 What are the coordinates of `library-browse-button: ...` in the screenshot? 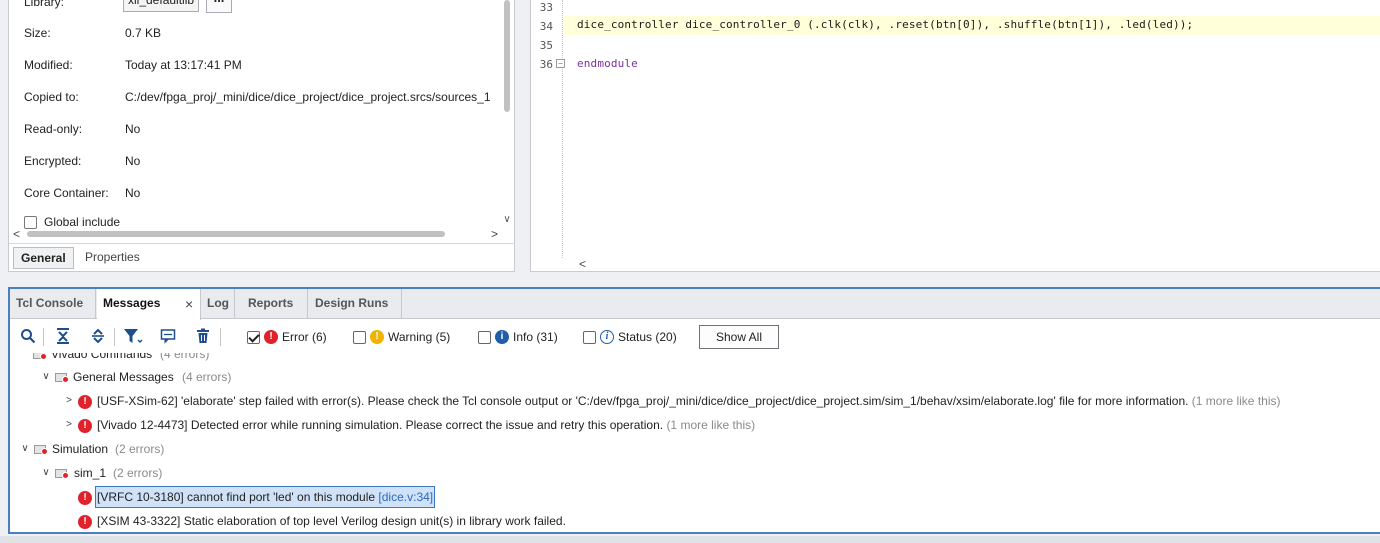 It's located at (219, 6).